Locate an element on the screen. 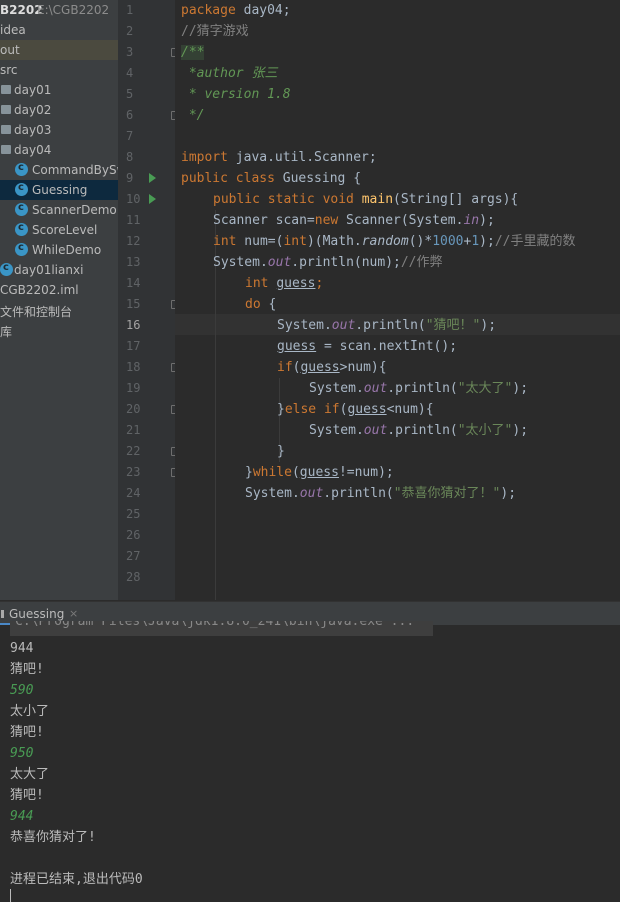 The image size is (620, 902). tree-item-label: ScoreLevel is located at coordinates (65, 230).